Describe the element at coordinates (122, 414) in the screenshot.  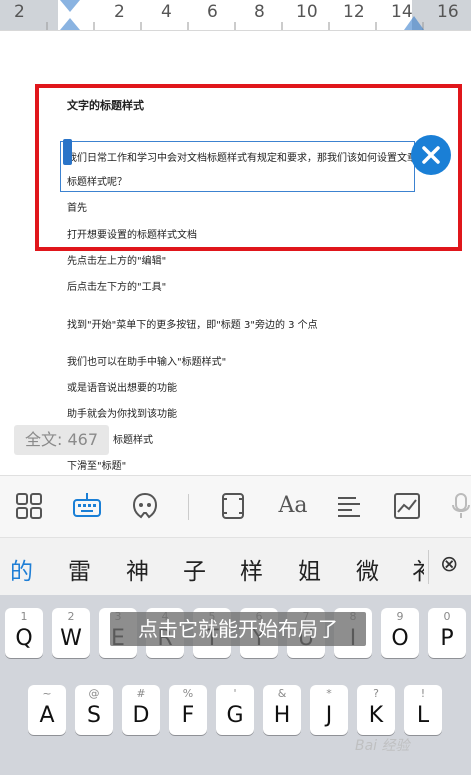
I see `paragraph-line: 助手就会为你找到该功能` at that location.